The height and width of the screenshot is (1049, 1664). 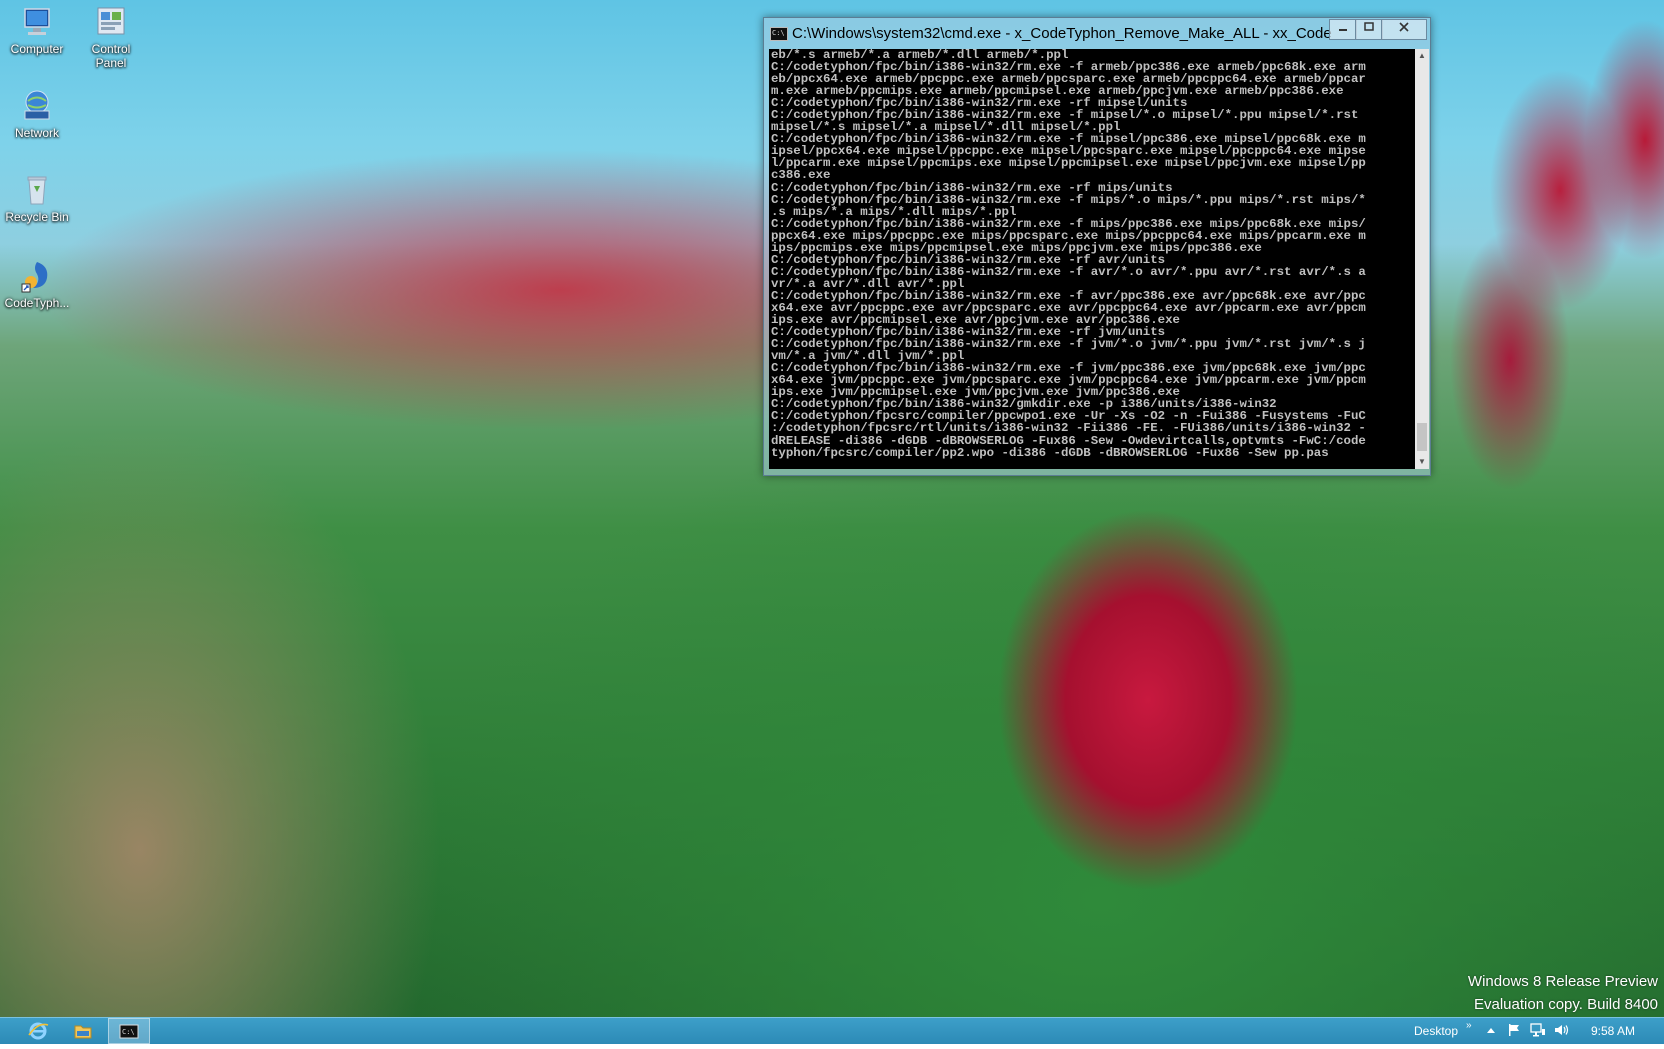 I want to click on desktop-icon-recycle-bin: Recycle Bin, so click(x=37, y=198).